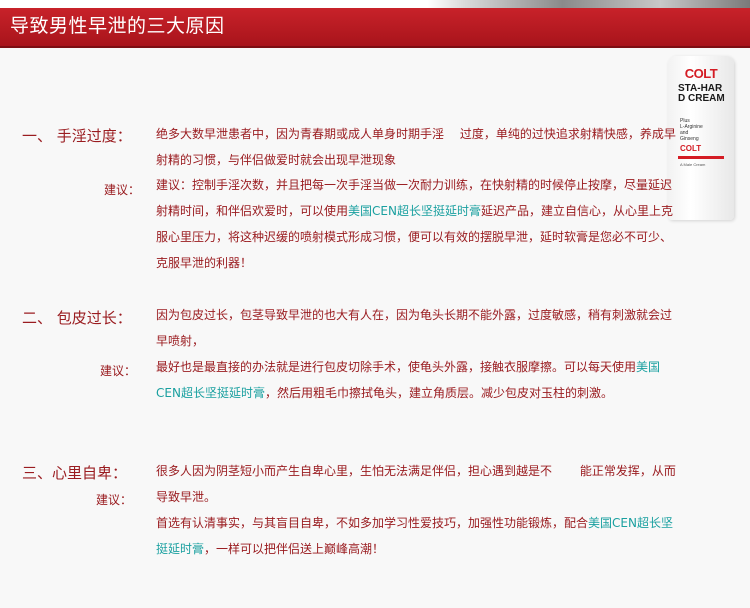  What do you see at coordinates (691, 130) in the screenshot?
I see `product-subtitle: Plus L-Arginine and Ginseng` at bounding box center [691, 130].